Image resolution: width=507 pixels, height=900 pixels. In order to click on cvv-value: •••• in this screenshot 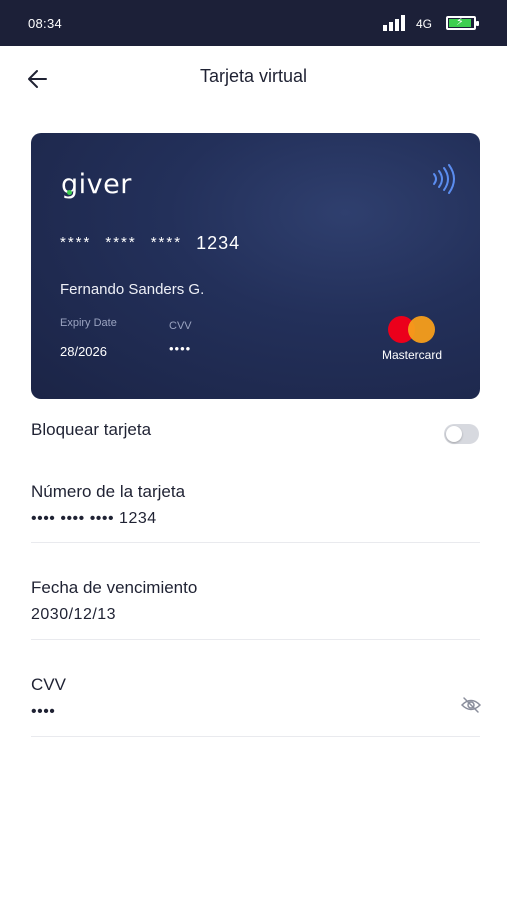, I will do `click(180, 348)`.